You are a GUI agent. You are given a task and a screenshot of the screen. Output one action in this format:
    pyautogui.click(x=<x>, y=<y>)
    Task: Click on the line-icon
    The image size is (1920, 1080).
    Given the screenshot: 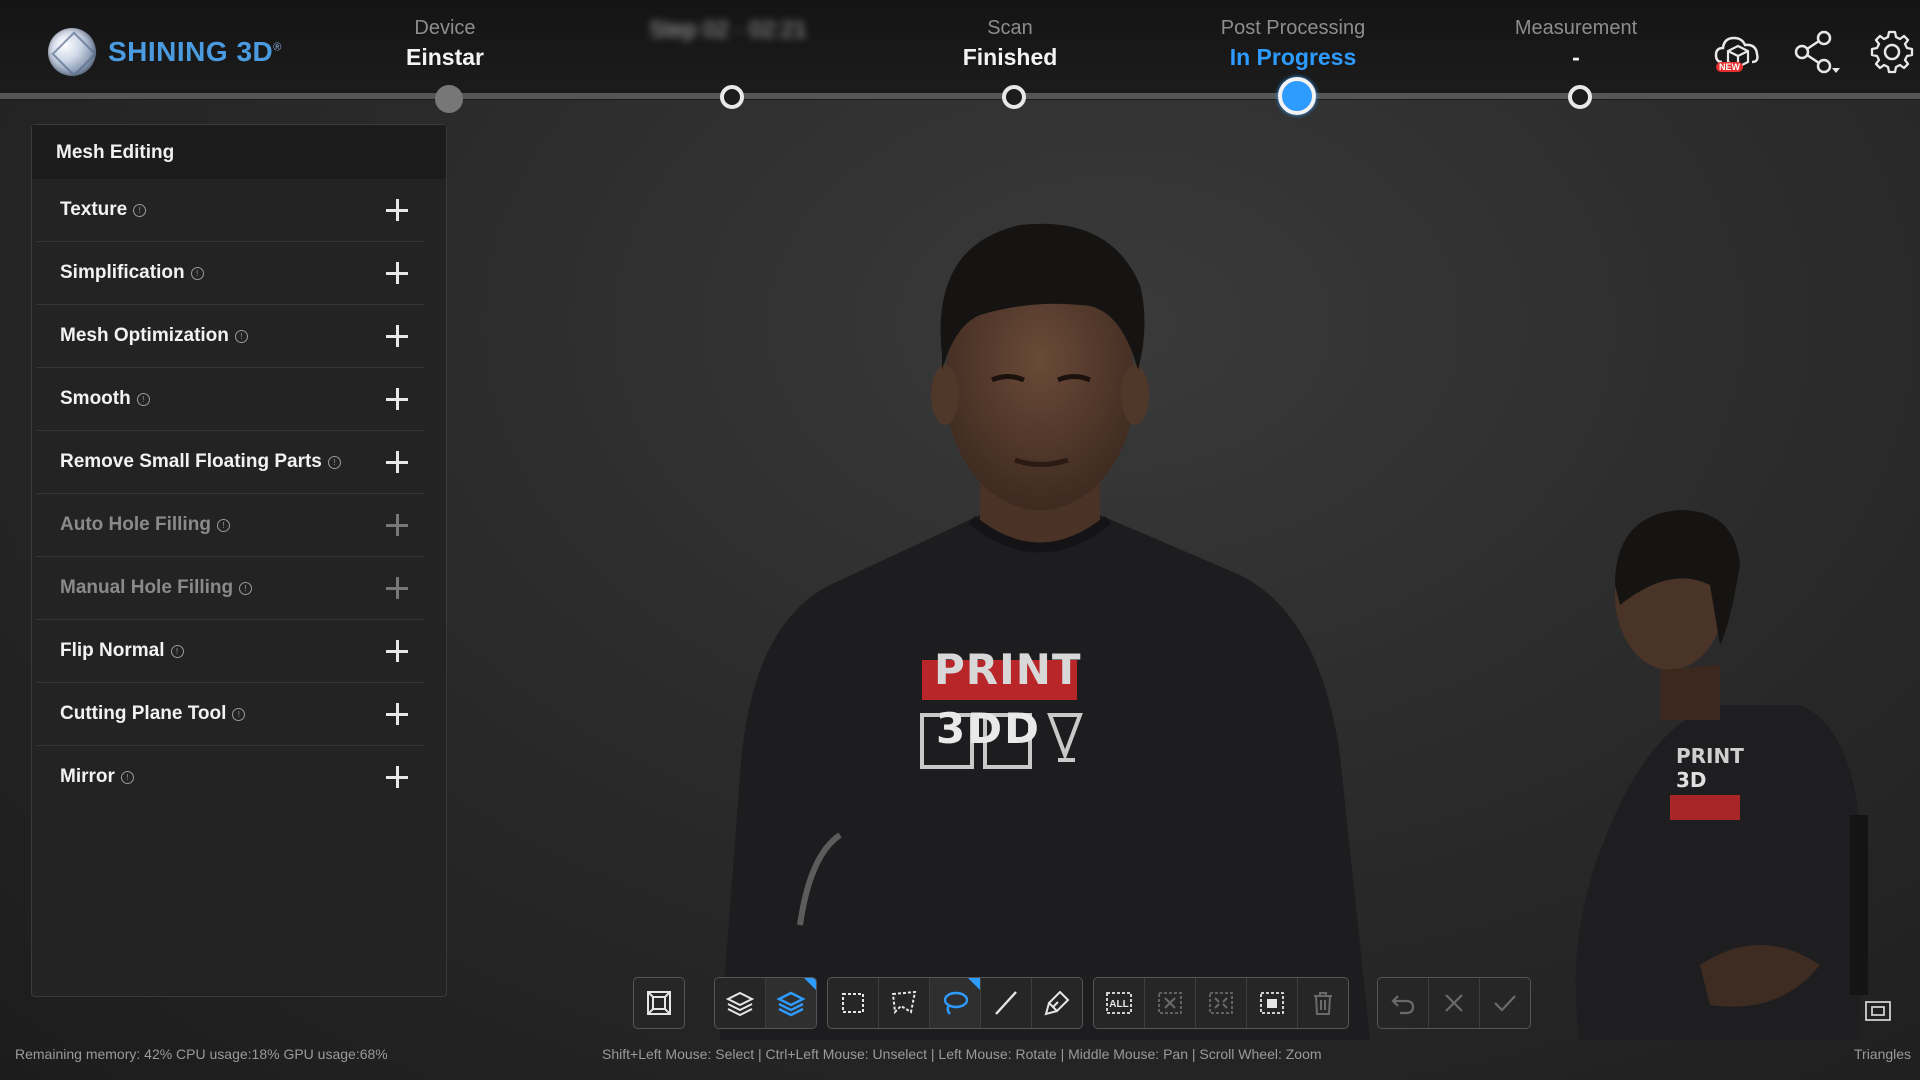 What is the action you would take?
    pyautogui.click(x=1006, y=1003)
    